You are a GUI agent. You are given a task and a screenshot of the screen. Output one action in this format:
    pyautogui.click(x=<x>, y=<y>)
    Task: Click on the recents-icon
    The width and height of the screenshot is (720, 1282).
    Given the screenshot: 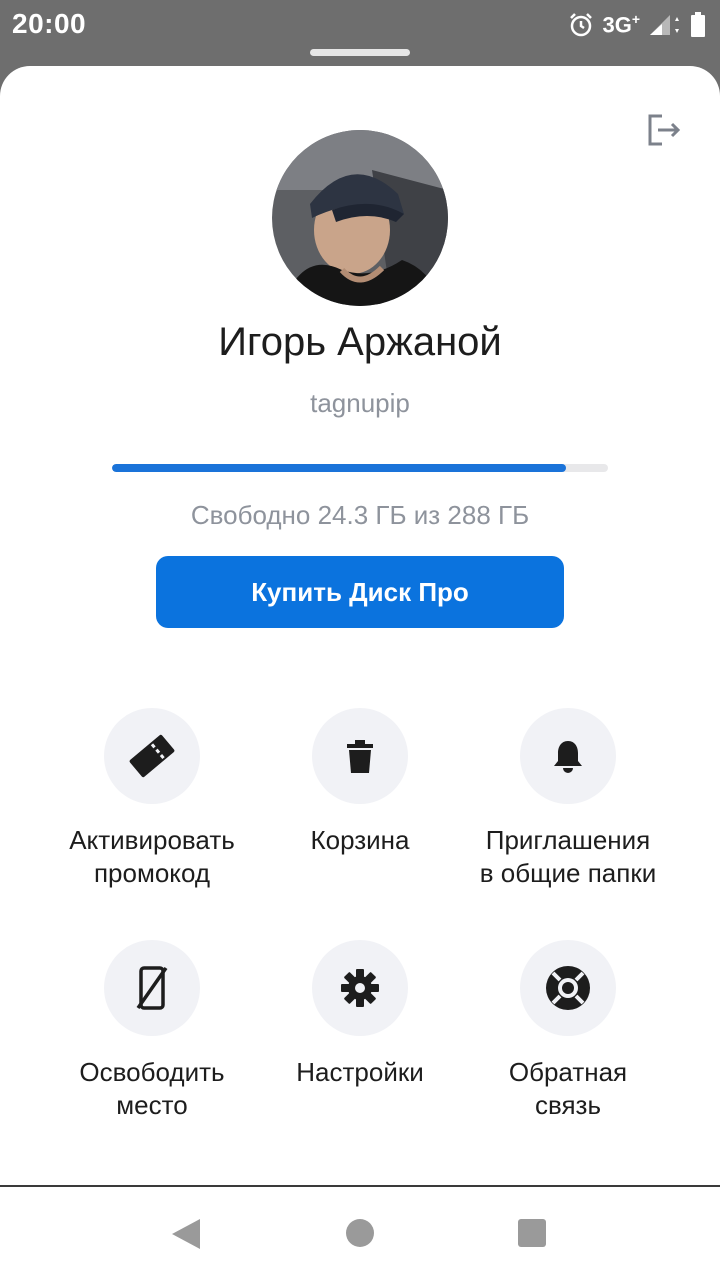 What is the action you would take?
    pyautogui.click(x=532, y=1233)
    